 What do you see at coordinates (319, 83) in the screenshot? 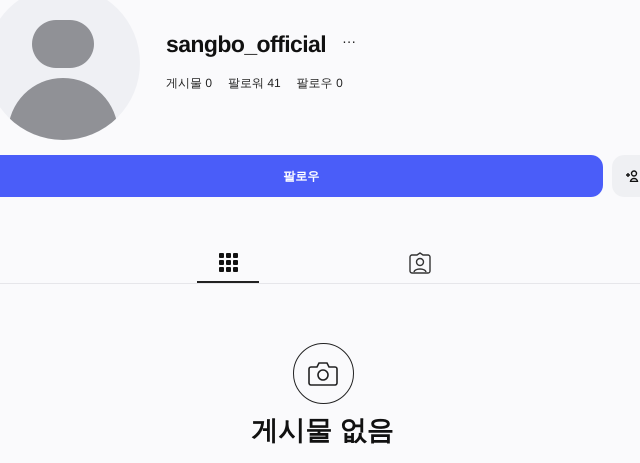
I see `stat-count: 팔로우 0` at bounding box center [319, 83].